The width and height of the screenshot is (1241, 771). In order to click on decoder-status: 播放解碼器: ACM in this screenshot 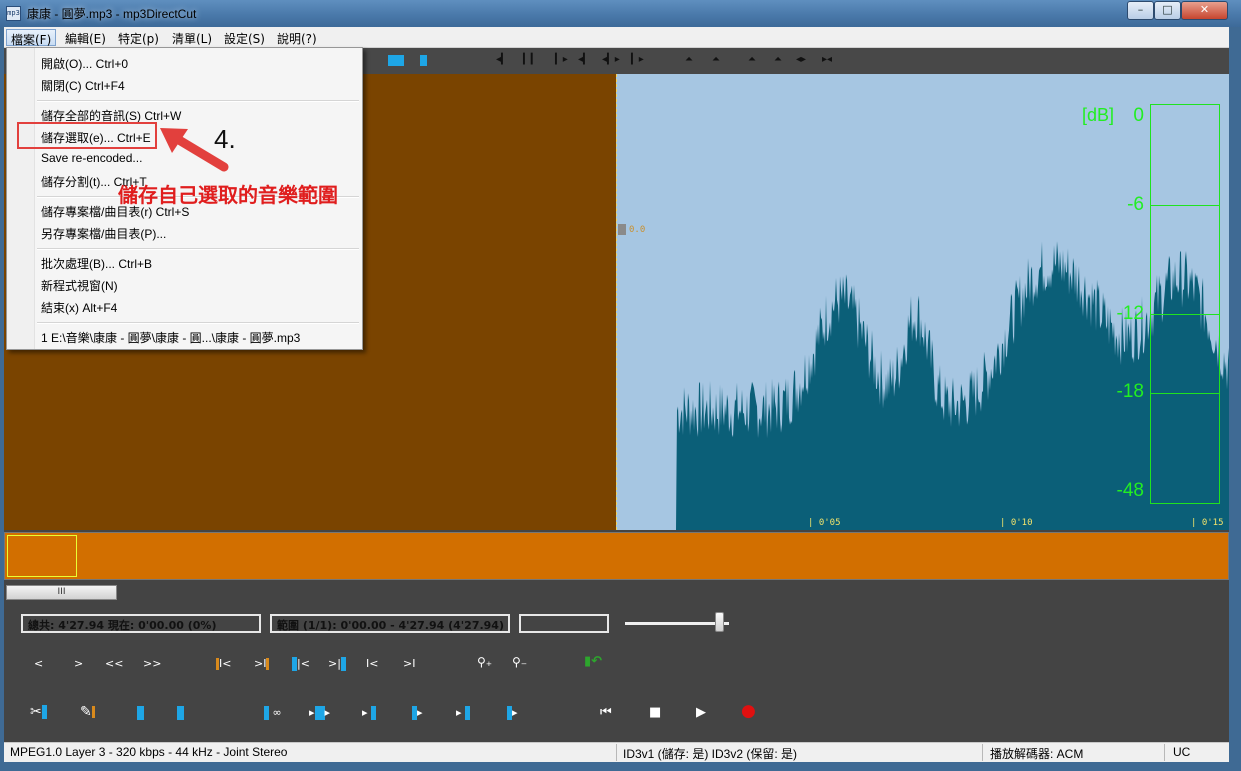, I will do `click(1037, 754)`.